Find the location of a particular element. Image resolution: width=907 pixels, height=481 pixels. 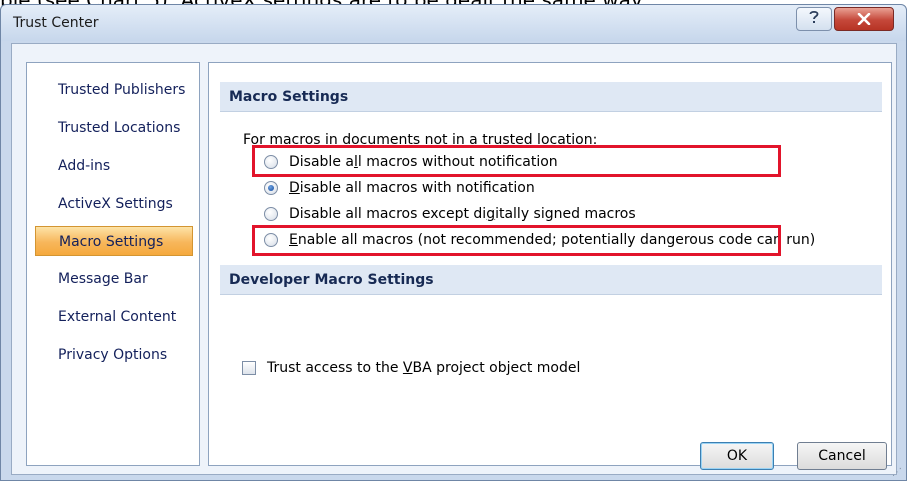

developer-settings-header: Developer Macro Settings is located at coordinates (551, 280).